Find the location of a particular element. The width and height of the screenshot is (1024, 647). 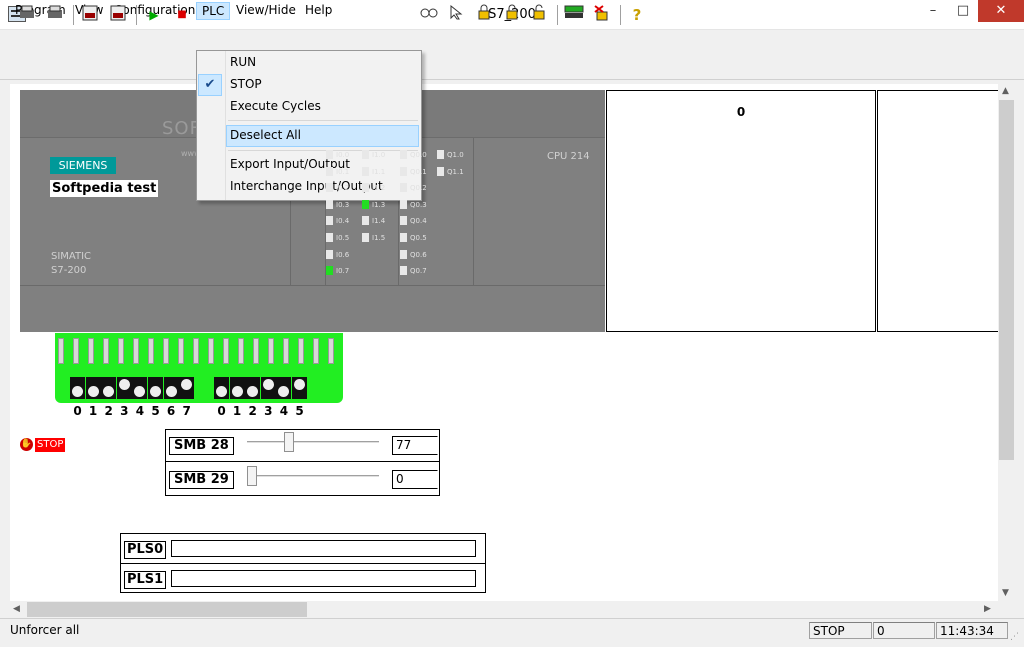

output-label: Q0.7 is located at coordinates (418, 271).